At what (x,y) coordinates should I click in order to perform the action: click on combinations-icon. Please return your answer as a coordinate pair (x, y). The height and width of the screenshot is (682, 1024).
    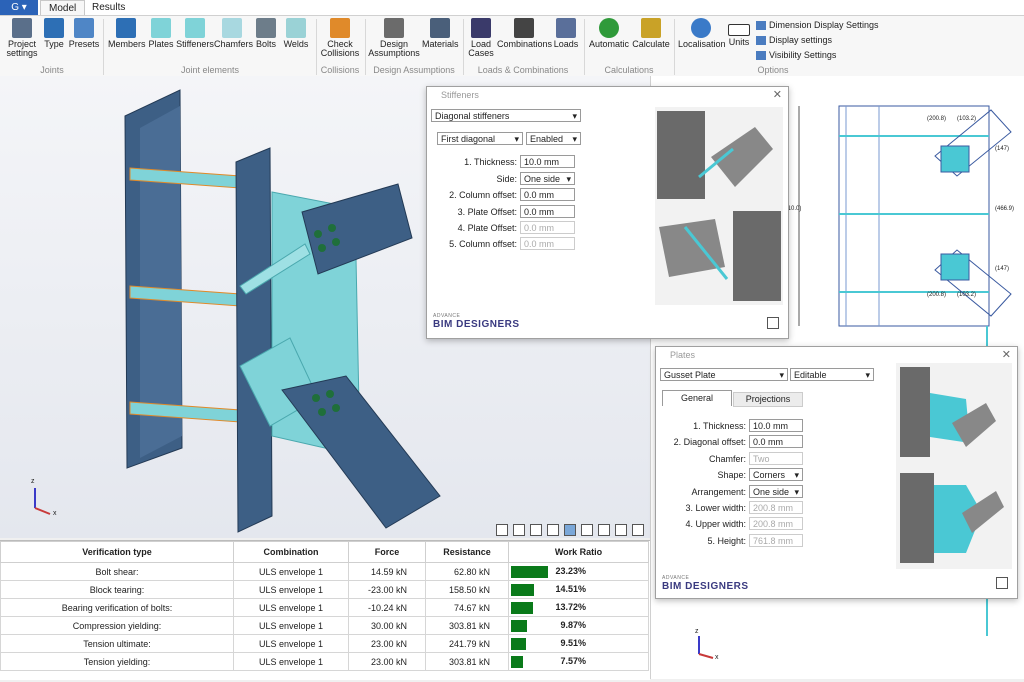
    Looking at the image, I should click on (524, 28).